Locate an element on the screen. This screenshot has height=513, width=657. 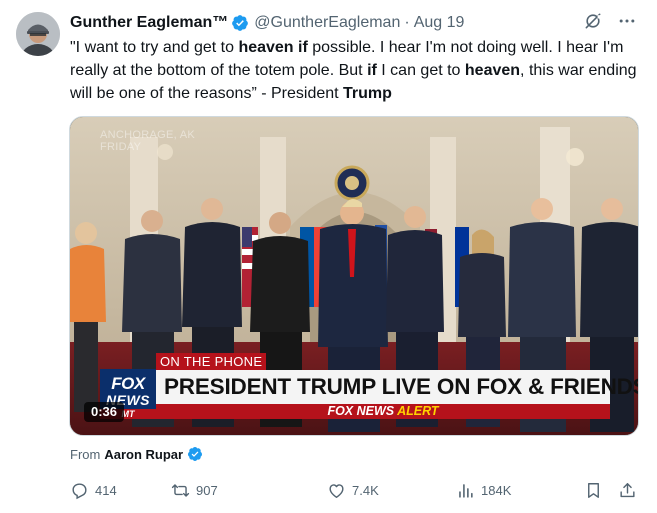
reply-icon is located at coordinates (79, 490).